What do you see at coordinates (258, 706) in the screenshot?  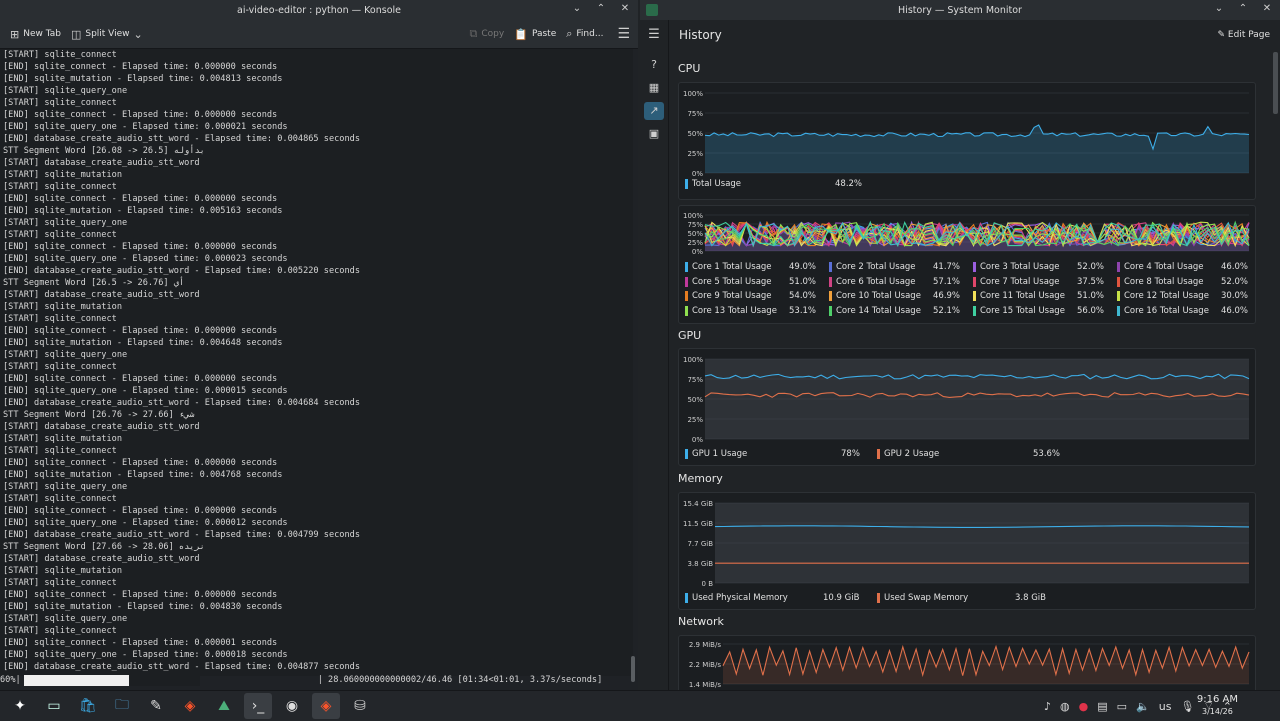 I see `konsole-icon: ›_` at bounding box center [258, 706].